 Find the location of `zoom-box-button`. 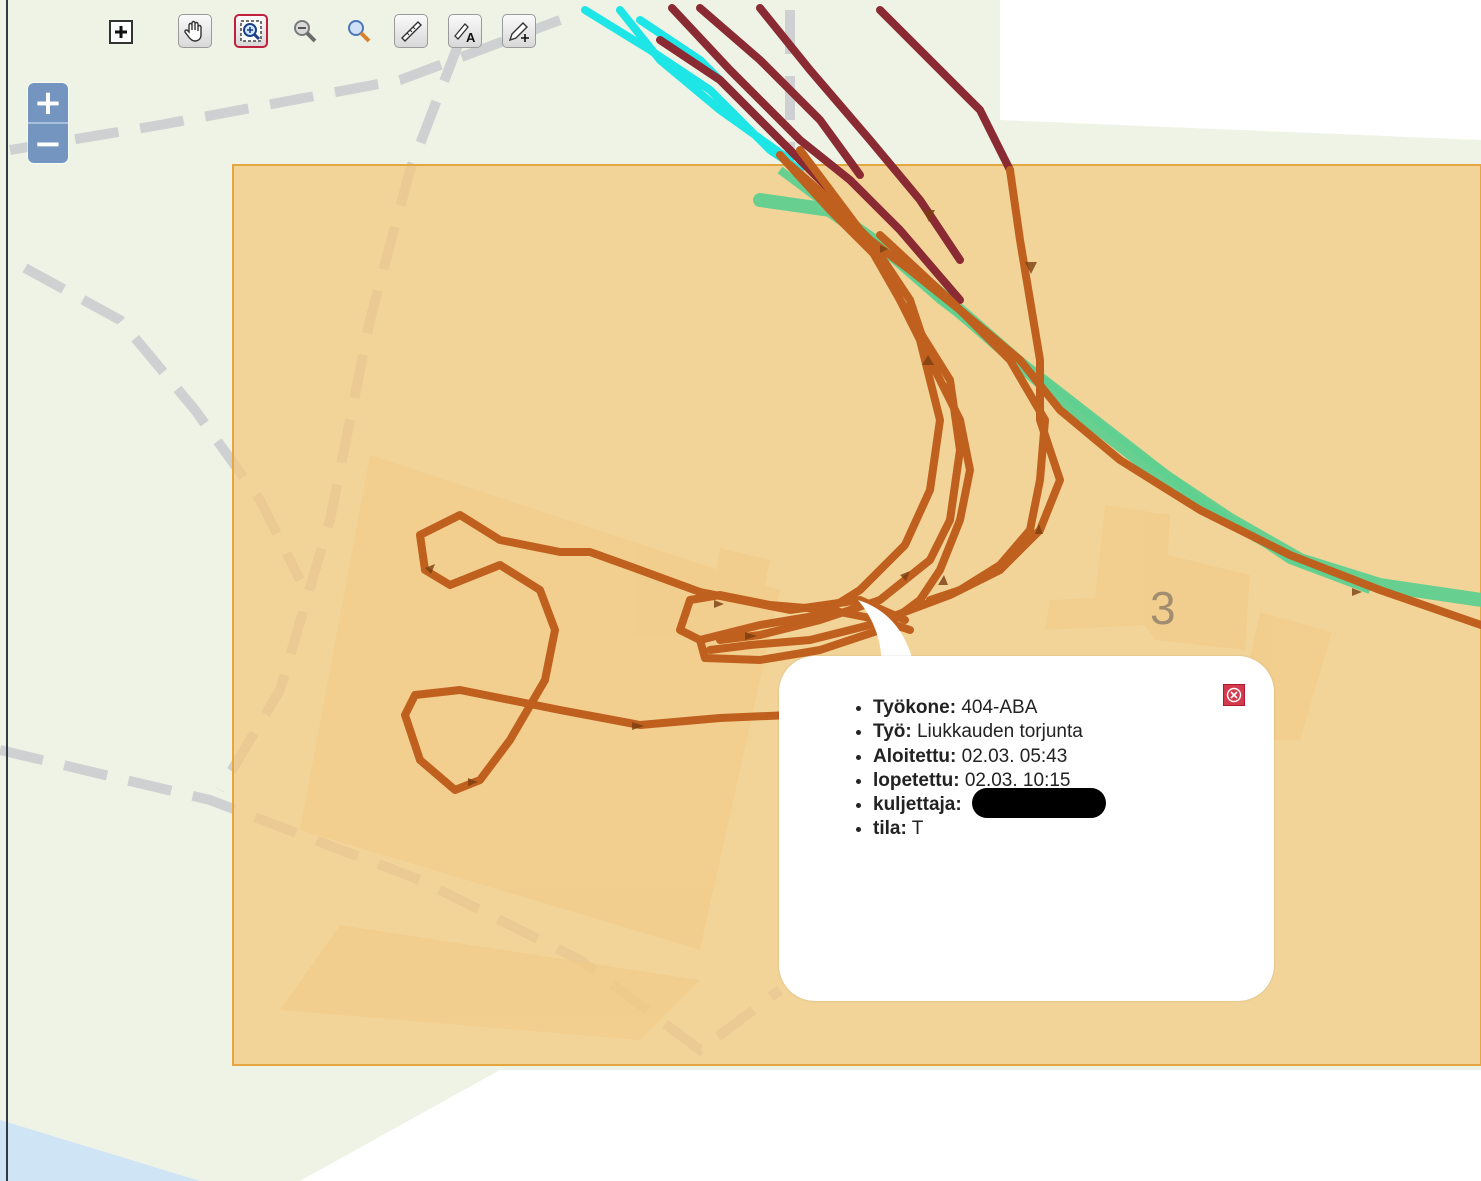

zoom-box-button is located at coordinates (251, 31).